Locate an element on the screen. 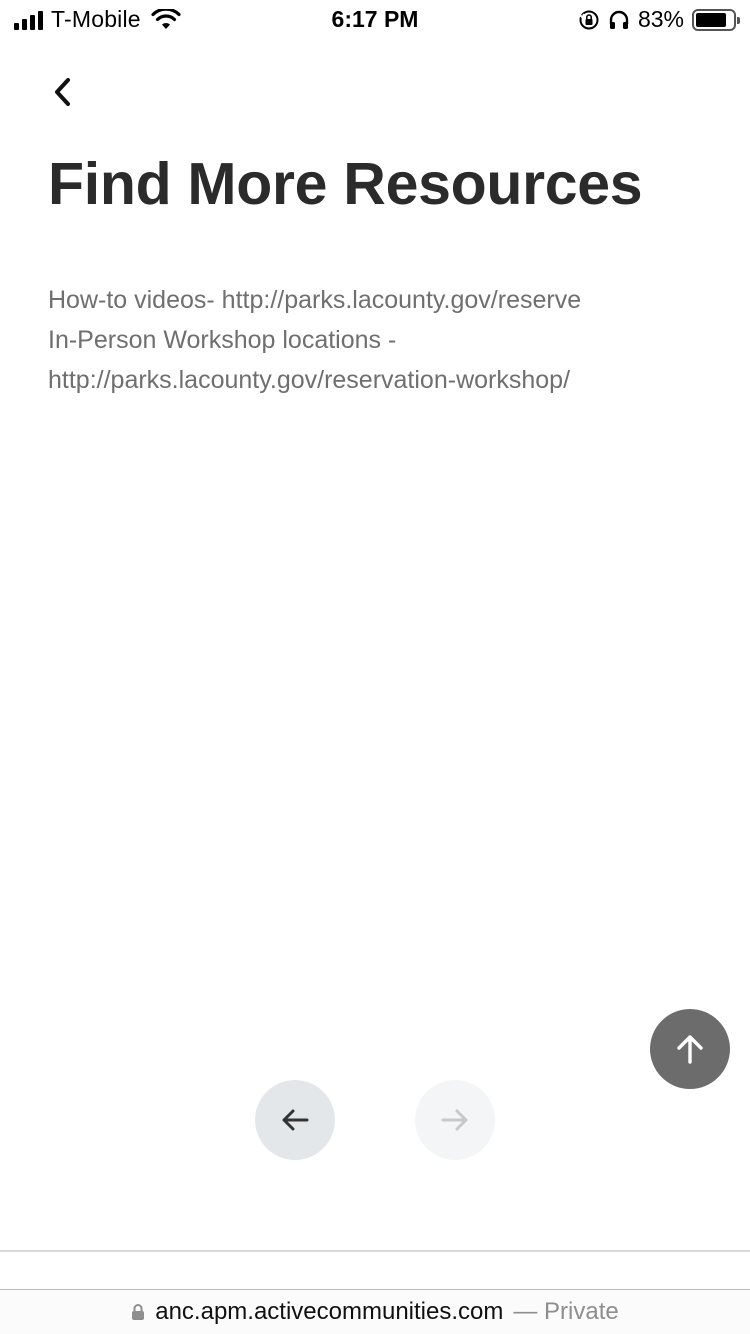 The height and width of the screenshot is (1334, 750). battery-icon is located at coordinates (716, 19).